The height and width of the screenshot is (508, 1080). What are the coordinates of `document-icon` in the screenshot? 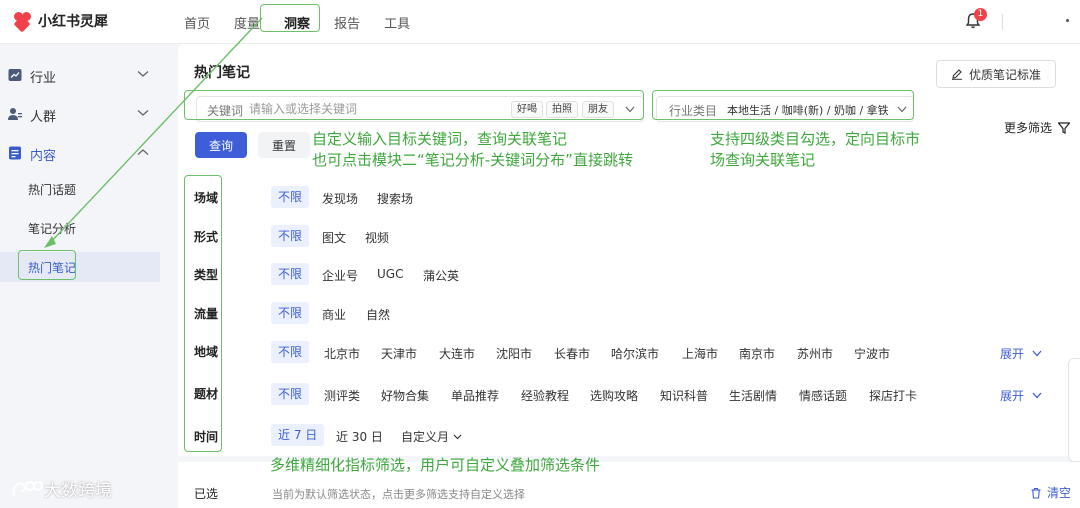 It's located at (15, 153).